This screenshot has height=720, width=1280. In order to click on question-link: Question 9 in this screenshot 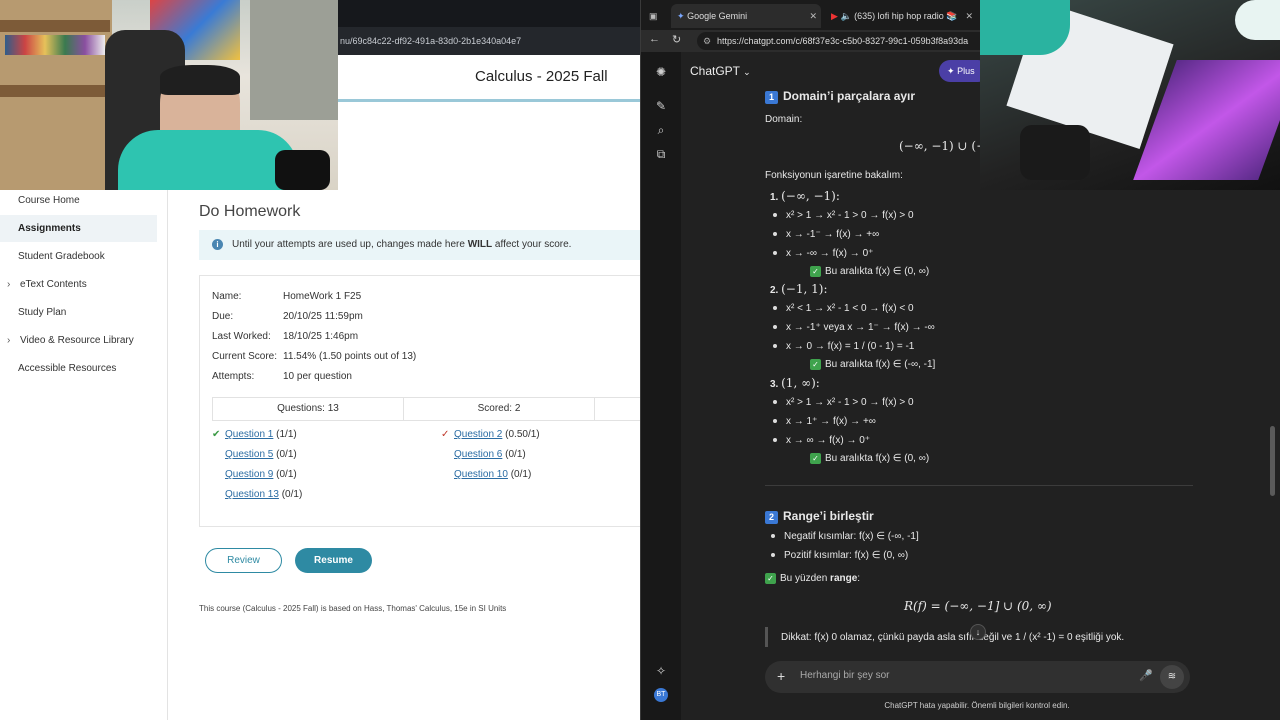, I will do `click(249, 474)`.